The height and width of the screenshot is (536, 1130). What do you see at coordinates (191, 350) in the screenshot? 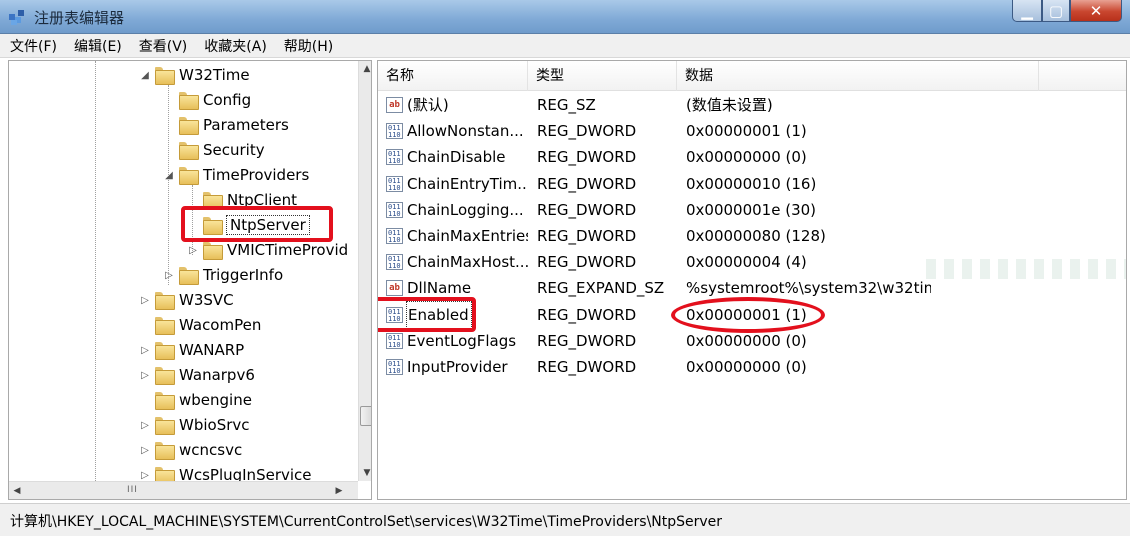
I see `tree-item-wanarp: ▷ WANARP` at bounding box center [191, 350].